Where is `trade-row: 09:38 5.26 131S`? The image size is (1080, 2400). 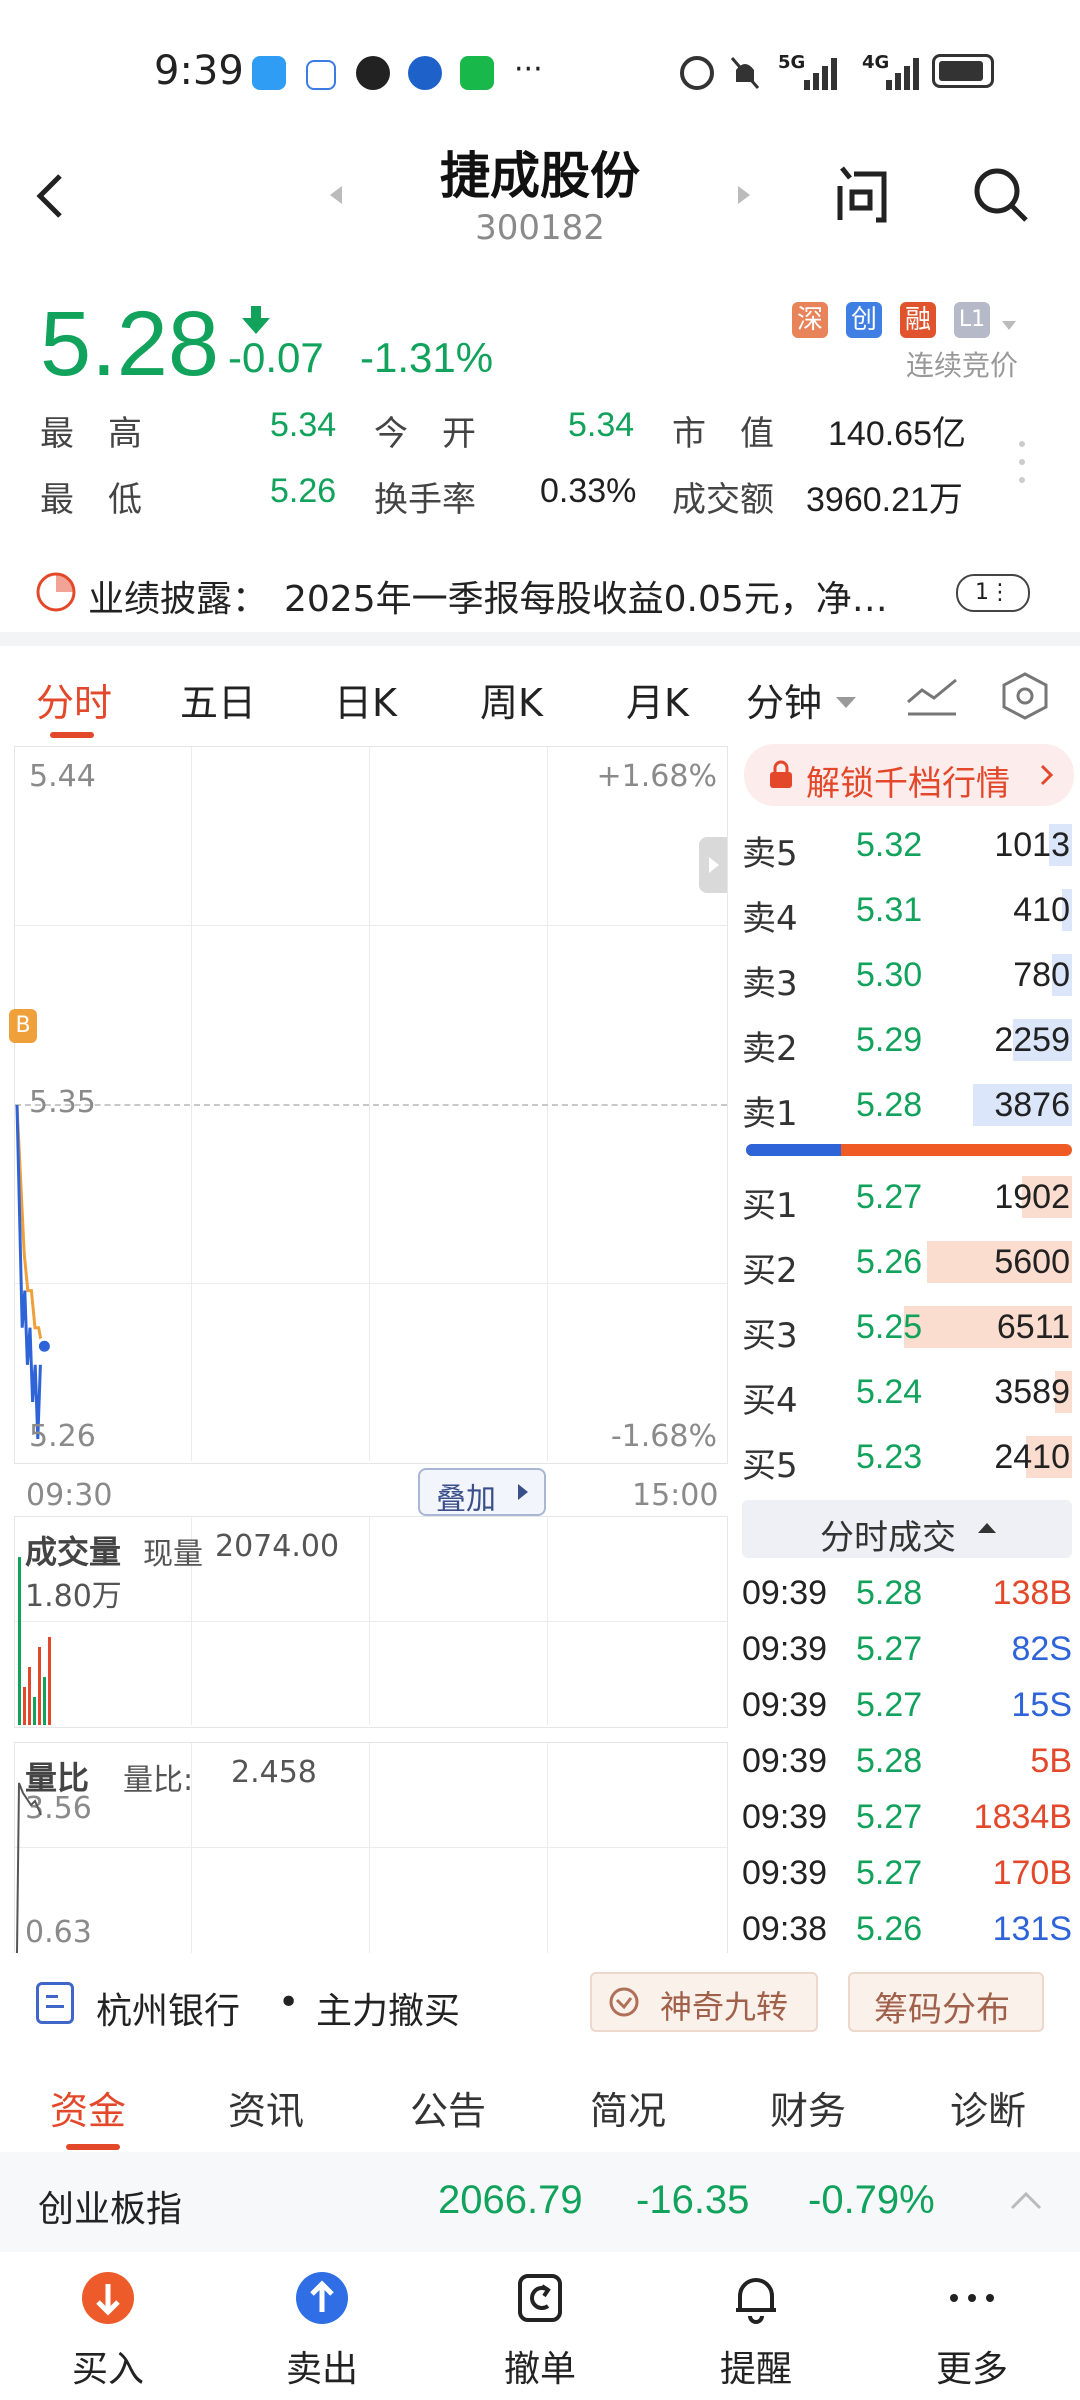 trade-row: 09:38 5.26 131S is located at coordinates (907, 1932).